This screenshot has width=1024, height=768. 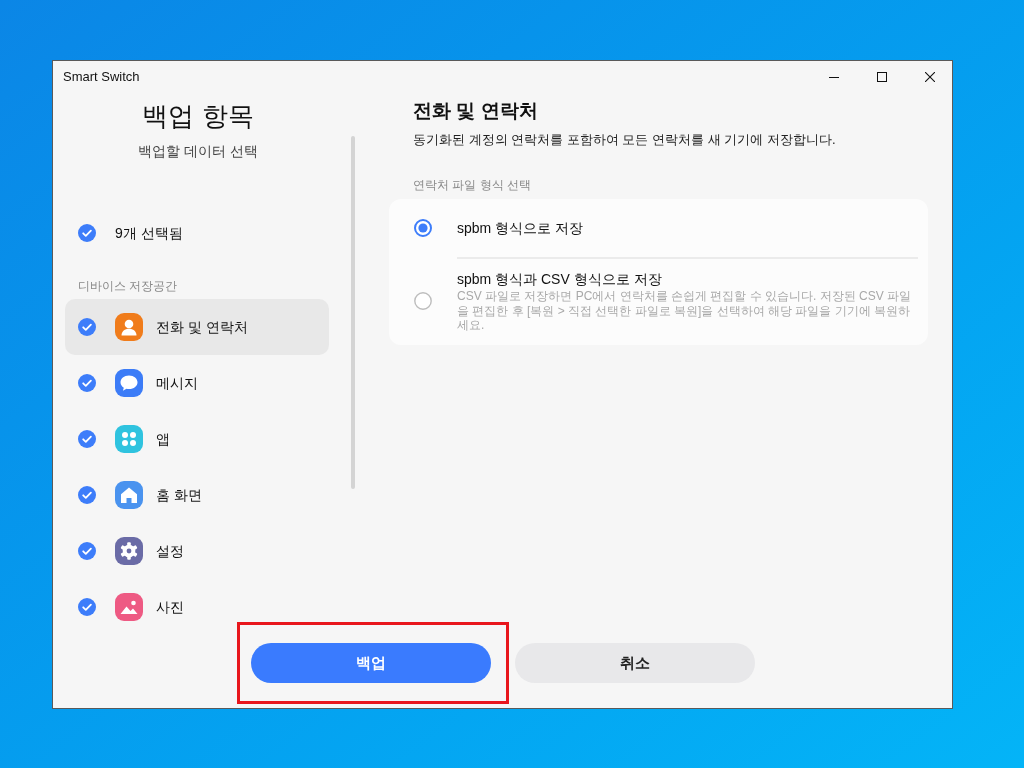 I want to click on detail-description: 동기화된 계정의 연락처를 포함하여 모든 연락처를 새 기기에 저장합니다., so click(x=625, y=140).